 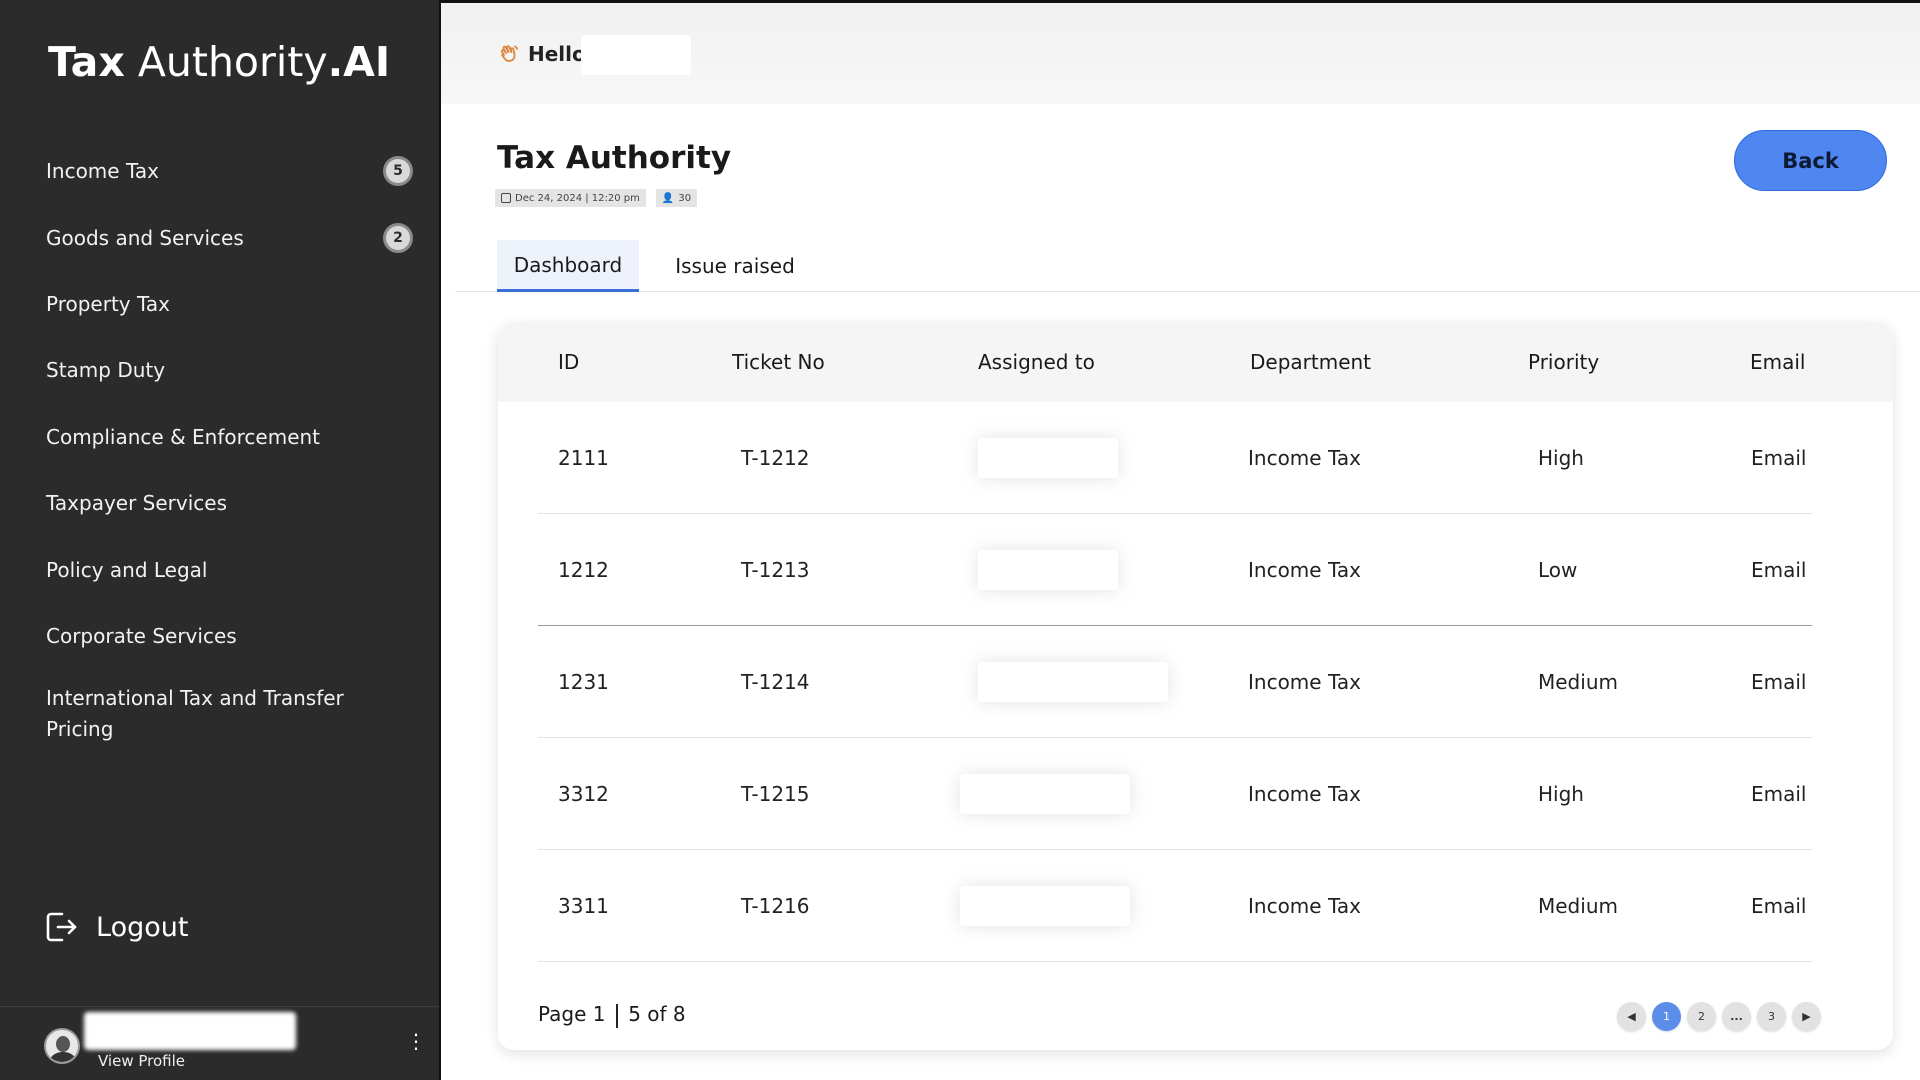 What do you see at coordinates (1563, 362) in the screenshot?
I see `column-header-priority: Priority` at bounding box center [1563, 362].